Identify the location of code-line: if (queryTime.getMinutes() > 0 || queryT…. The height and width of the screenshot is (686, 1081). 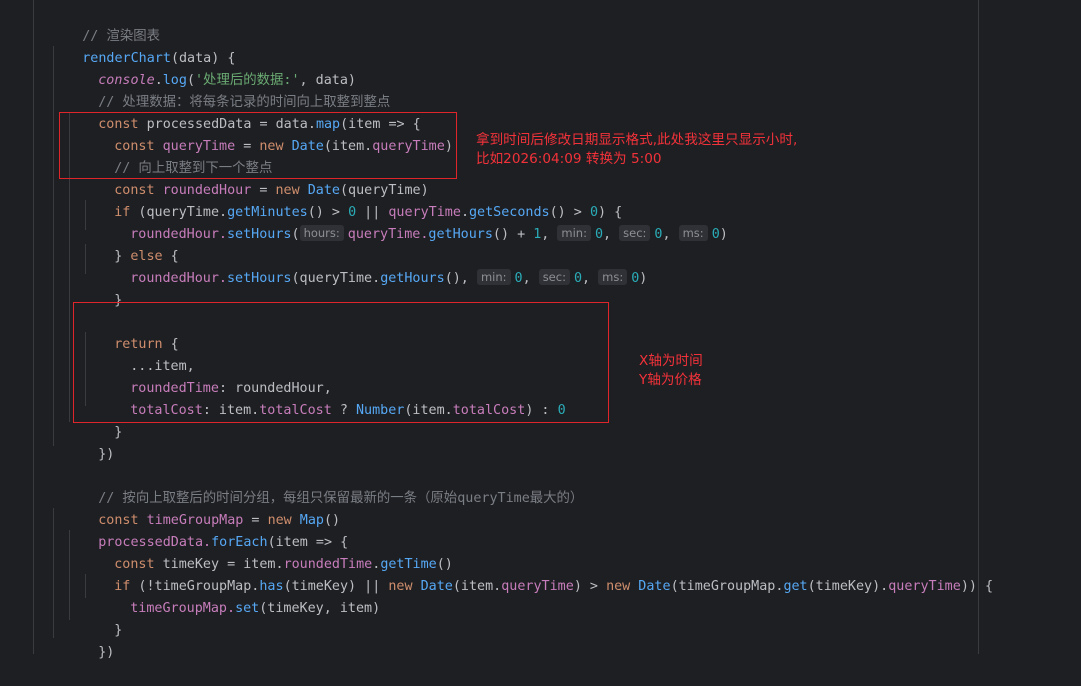
(352, 200).